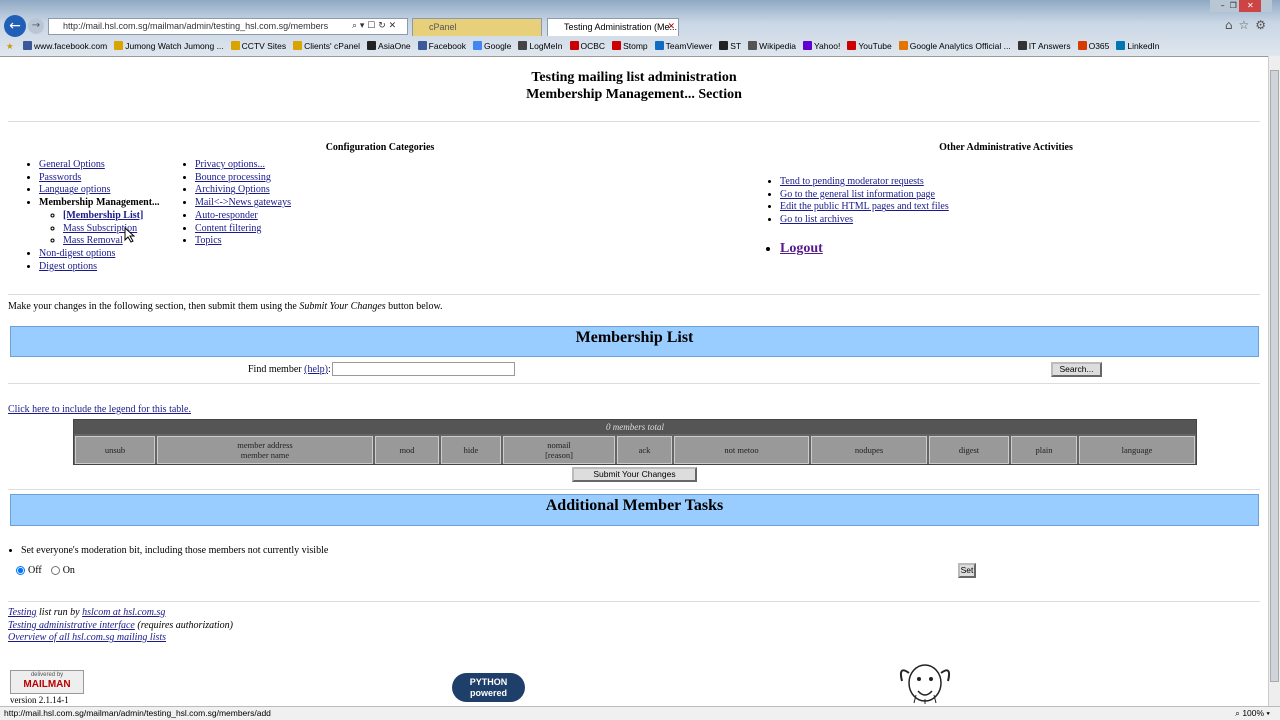  I want to click on list-item: Go to list archives, so click(903, 220).